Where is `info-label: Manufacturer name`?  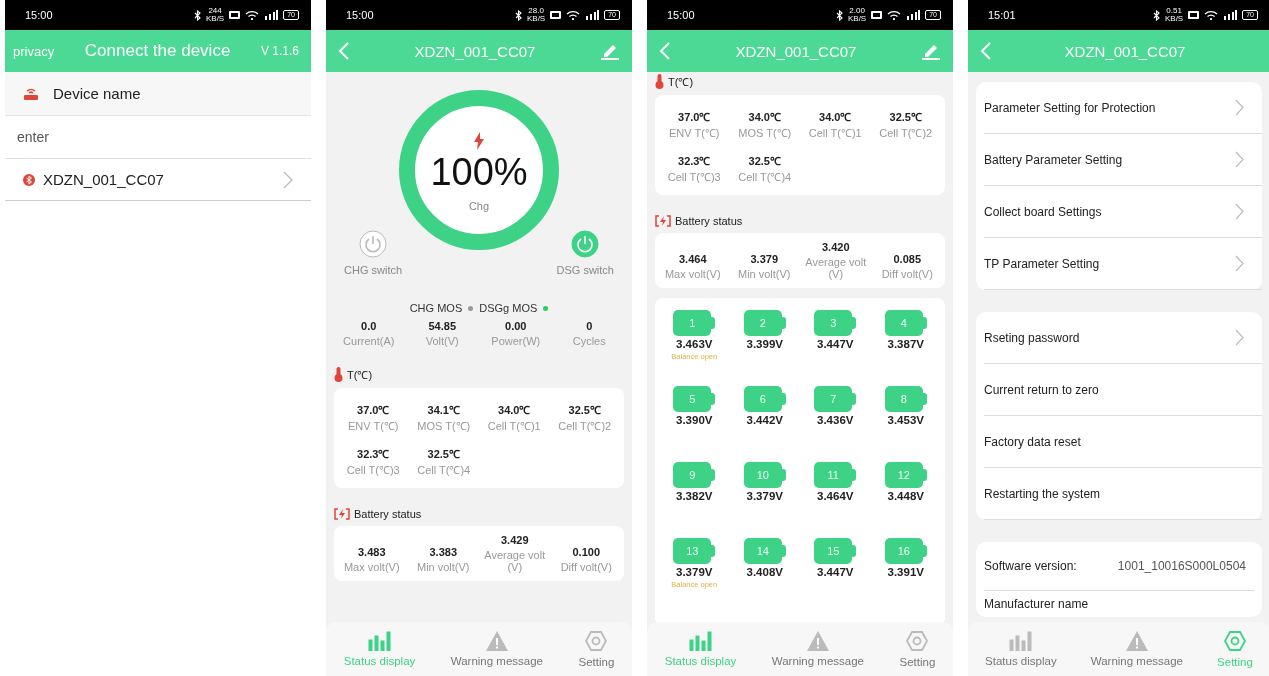
info-label: Manufacturer name is located at coordinates (1036, 604).